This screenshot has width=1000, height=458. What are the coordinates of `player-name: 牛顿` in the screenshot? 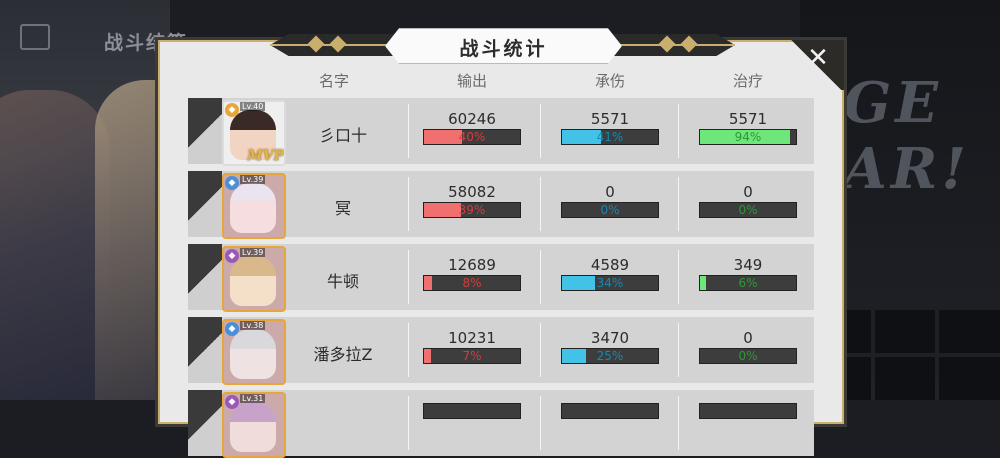 It's located at (342, 281).